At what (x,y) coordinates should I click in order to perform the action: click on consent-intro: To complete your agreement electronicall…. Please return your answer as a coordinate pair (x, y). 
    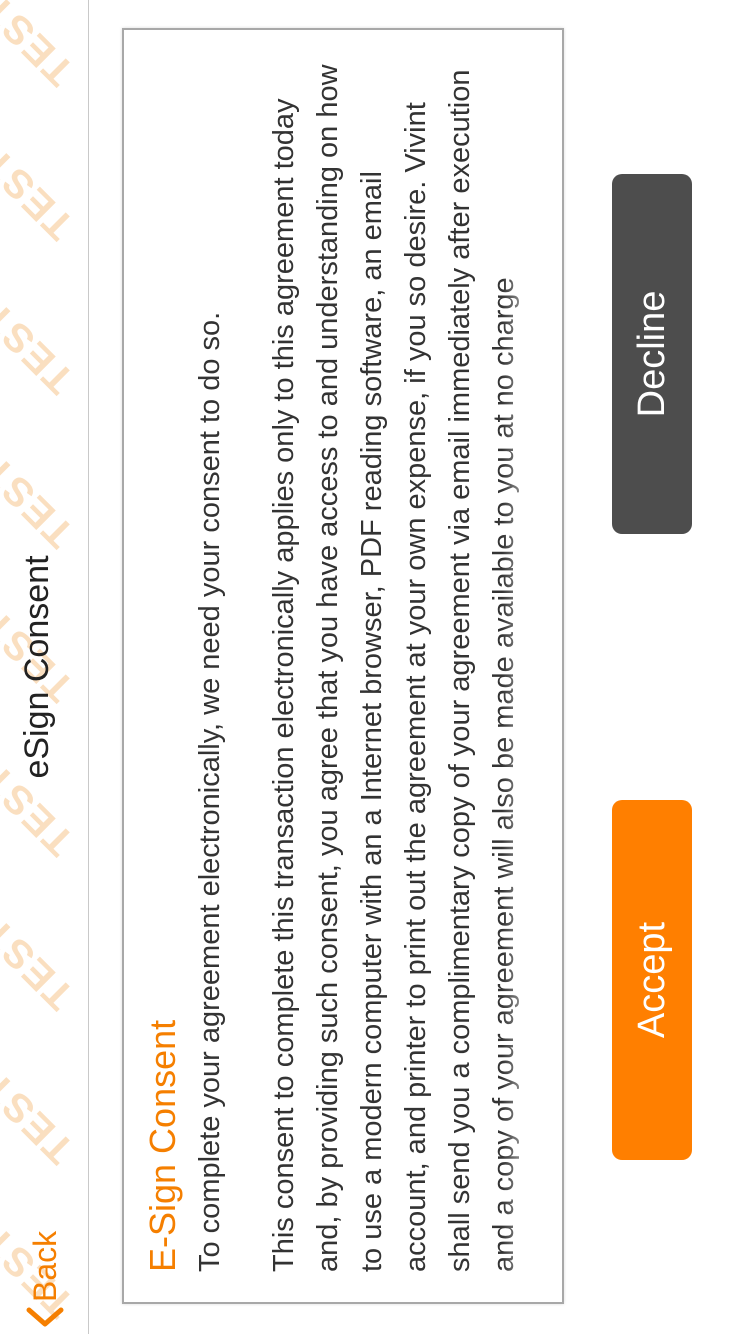
    Looking at the image, I should click on (210, 791).